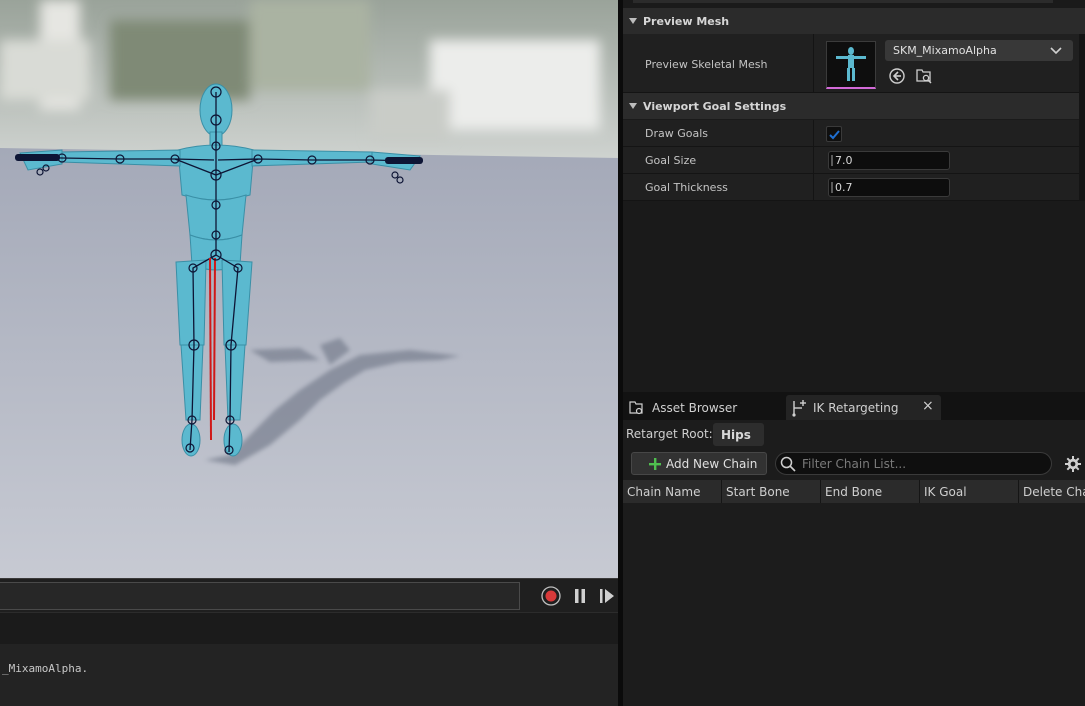 Image resolution: width=1085 pixels, height=706 pixels. I want to click on mesh-thumbnail, so click(851, 65).